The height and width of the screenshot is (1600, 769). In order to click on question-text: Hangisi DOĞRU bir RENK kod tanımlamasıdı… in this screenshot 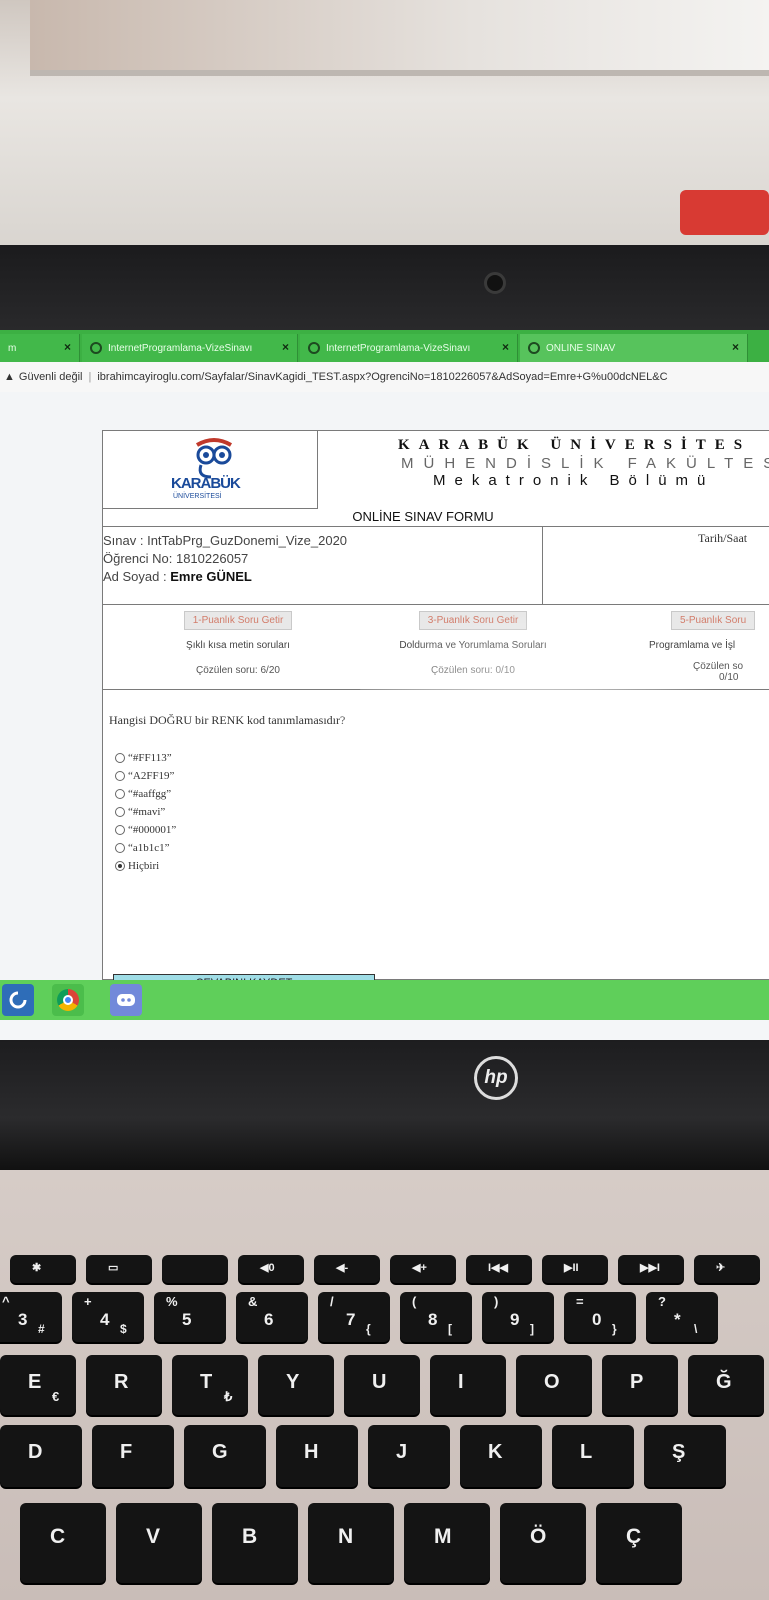, I will do `click(227, 720)`.